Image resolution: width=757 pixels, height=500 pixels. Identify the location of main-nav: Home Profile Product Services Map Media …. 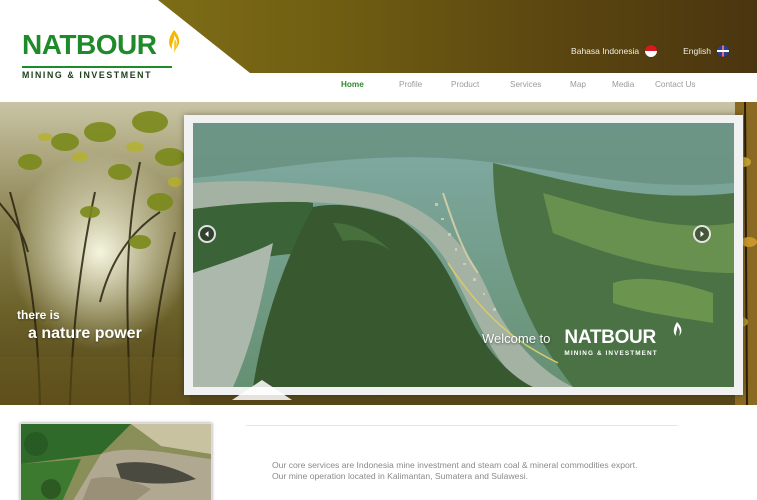
(522, 87).